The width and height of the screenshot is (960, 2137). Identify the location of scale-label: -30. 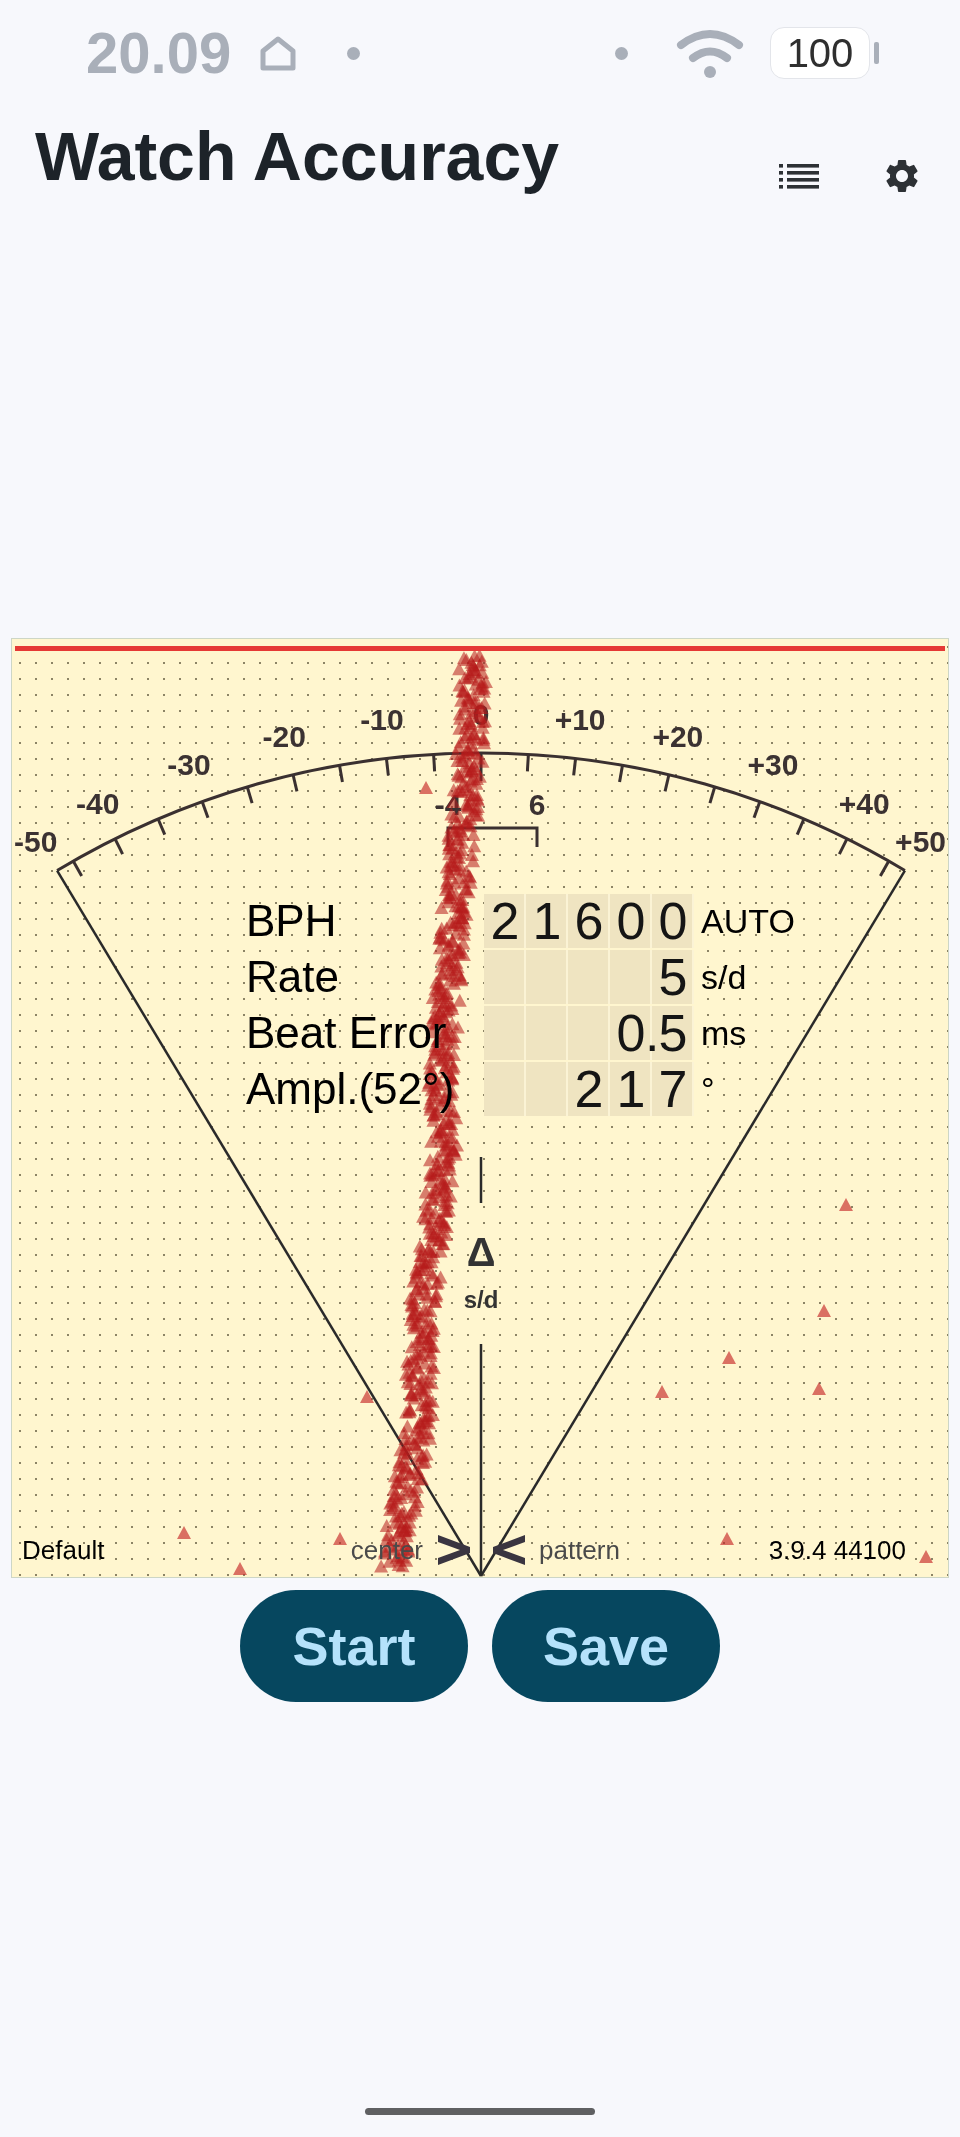
(189, 765).